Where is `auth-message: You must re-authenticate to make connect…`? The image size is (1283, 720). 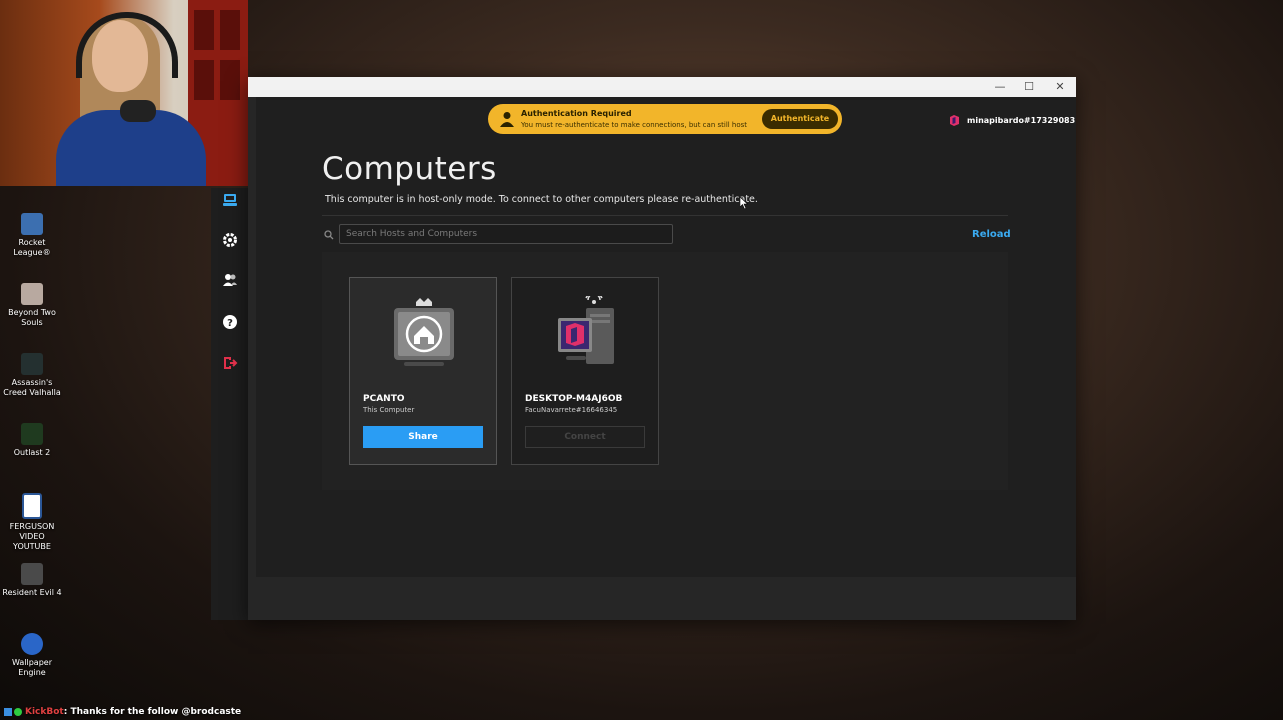 auth-message: You must re-authenticate to make connect… is located at coordinates (634, 125).